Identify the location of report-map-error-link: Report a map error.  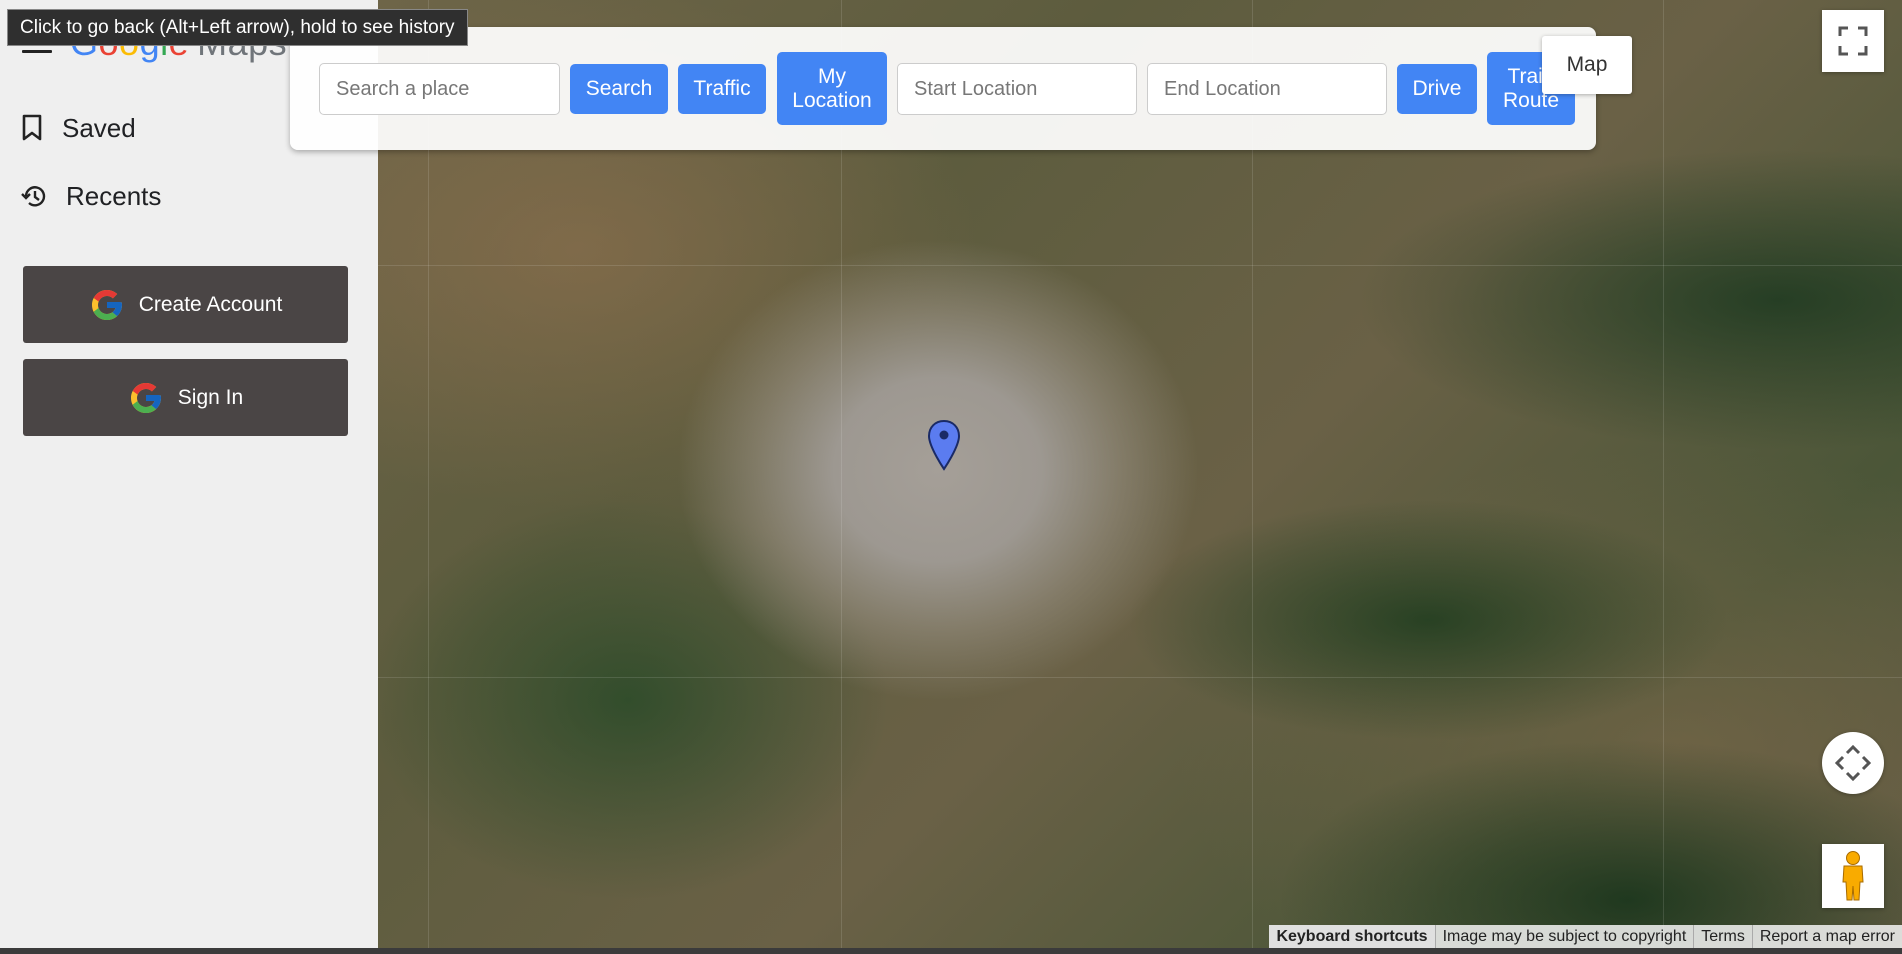
(1826, 936).